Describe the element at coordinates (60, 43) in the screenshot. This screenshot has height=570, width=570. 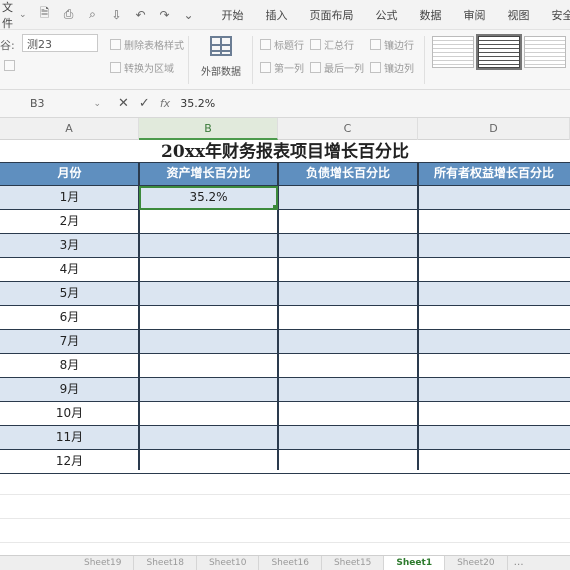
I see `table-name-input: 测23` at that location.